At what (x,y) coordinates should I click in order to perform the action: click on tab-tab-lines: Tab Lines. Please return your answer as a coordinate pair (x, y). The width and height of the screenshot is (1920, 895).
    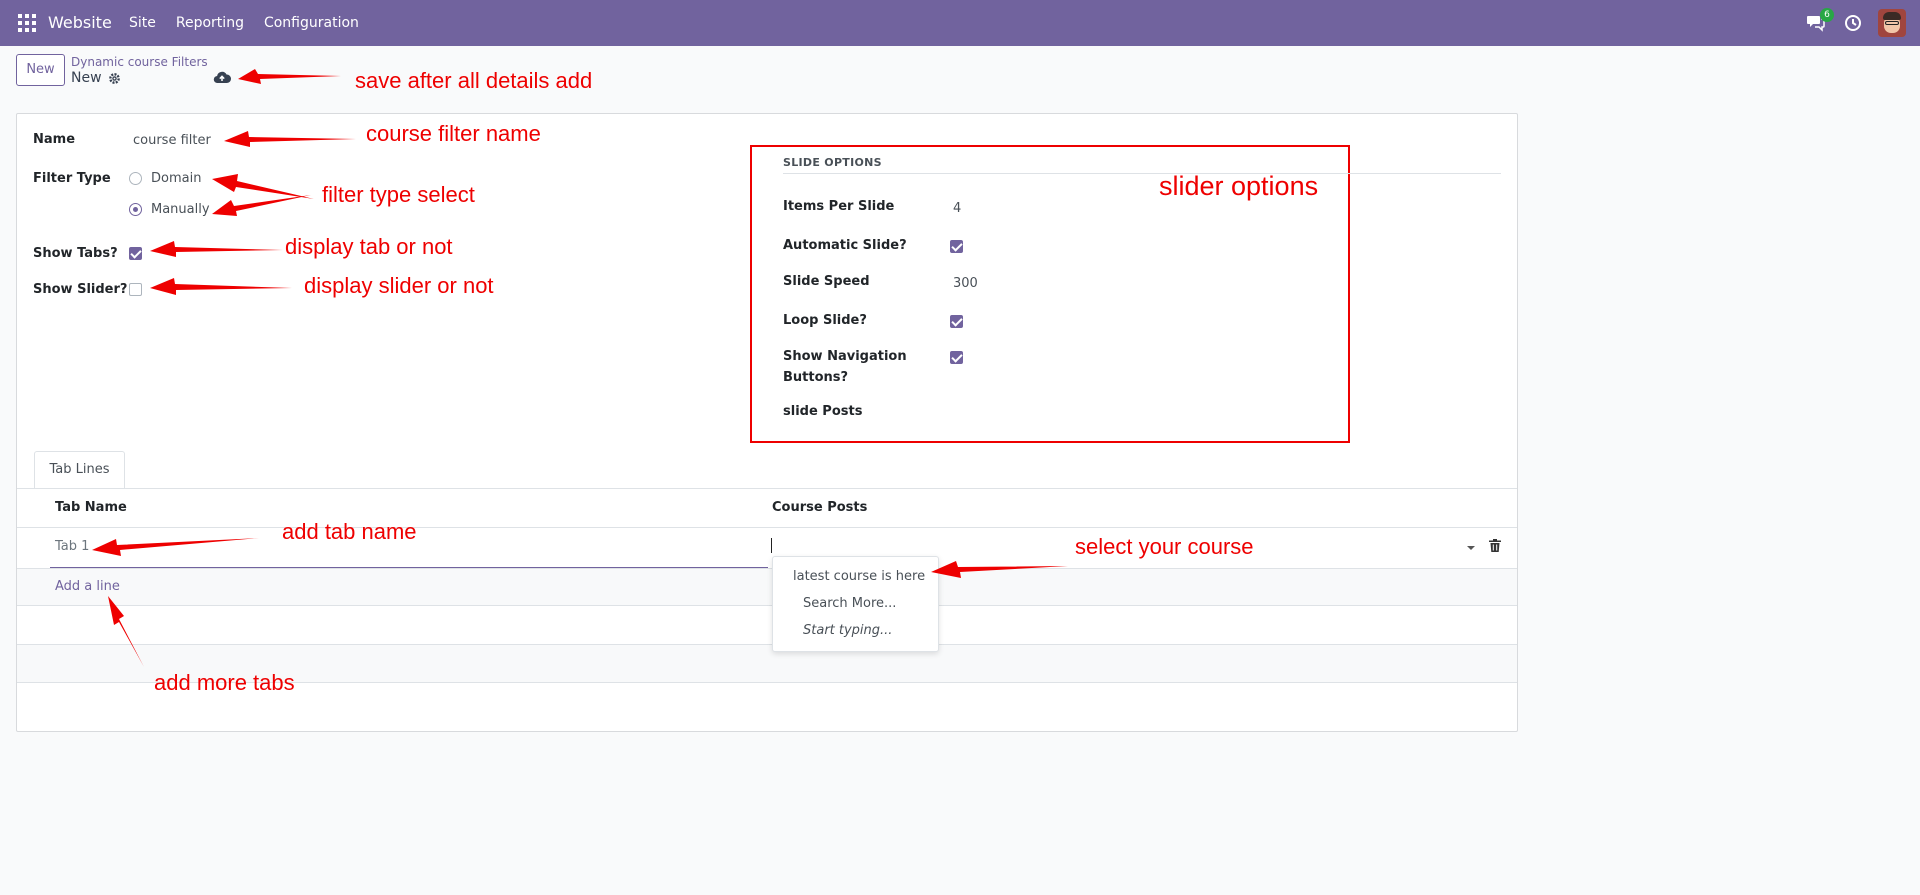
    Looking at the image, I should click on (79, 470).